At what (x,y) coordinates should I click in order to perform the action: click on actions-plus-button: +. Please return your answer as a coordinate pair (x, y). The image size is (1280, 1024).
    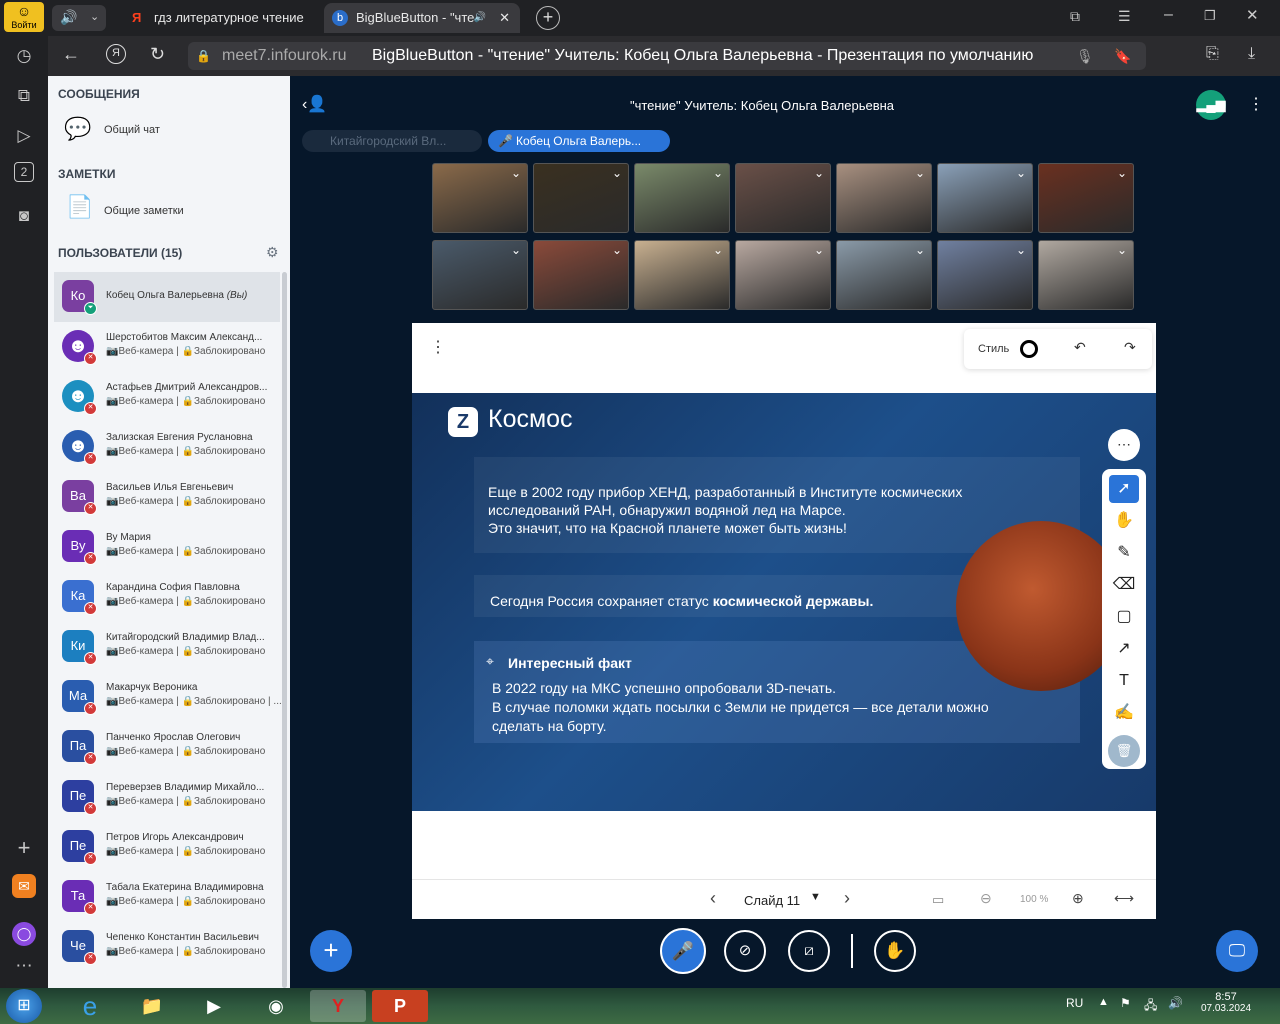
    Looking at the image, I should click on (331, 951).